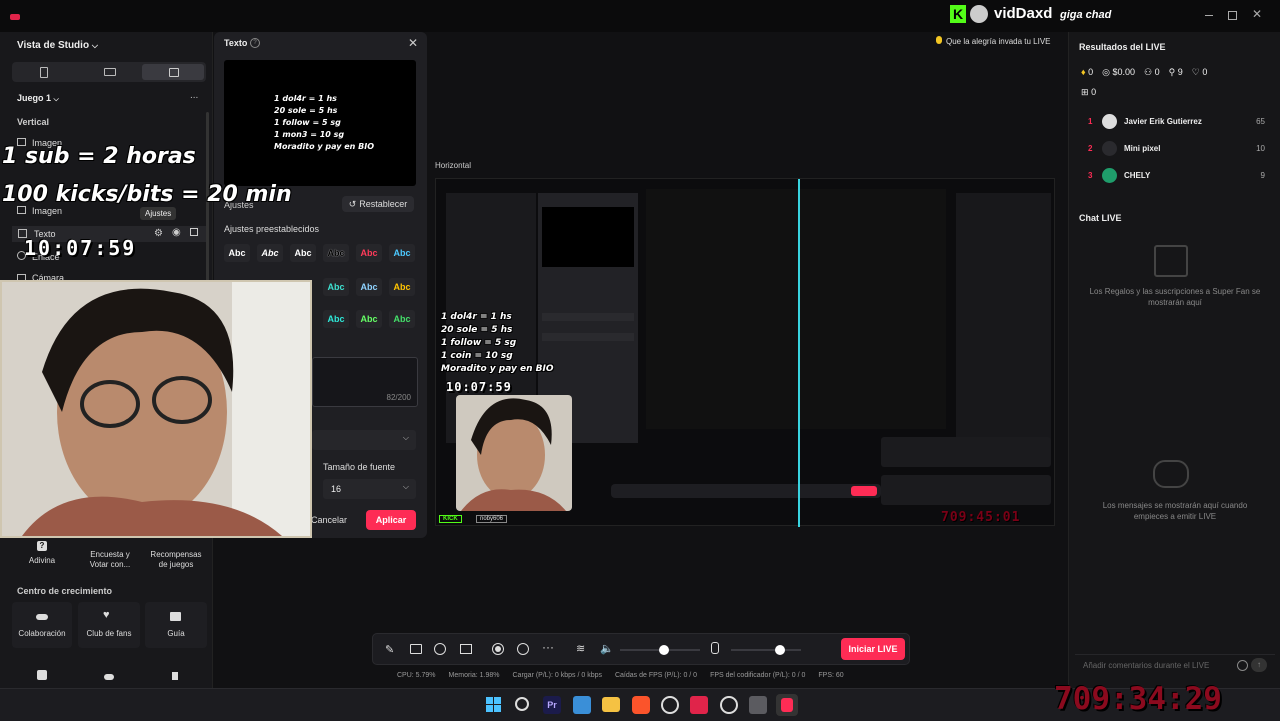 The height and width of the screenshot is (721, 1280). I want to click on reset-button: ↺ Restablecer, so click(378, 204).